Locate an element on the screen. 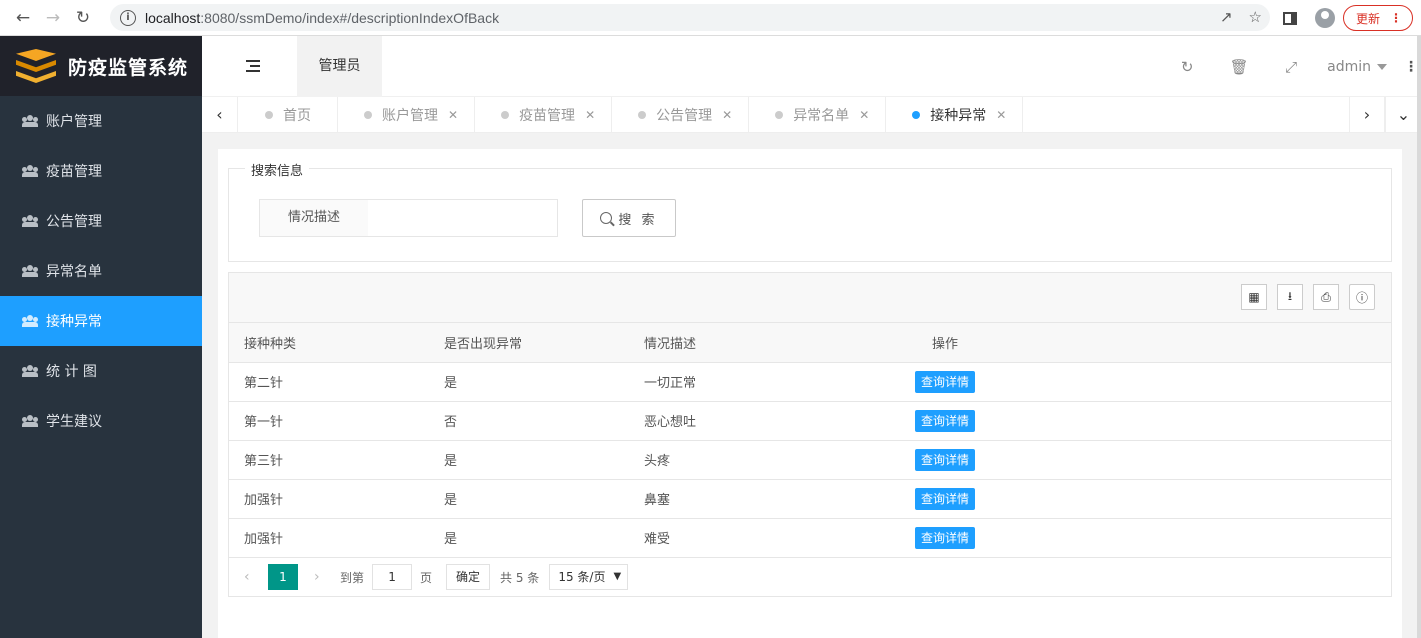 The image size is (1421, 638). column-header: 接种种类 is located at coordinates (329, 343).